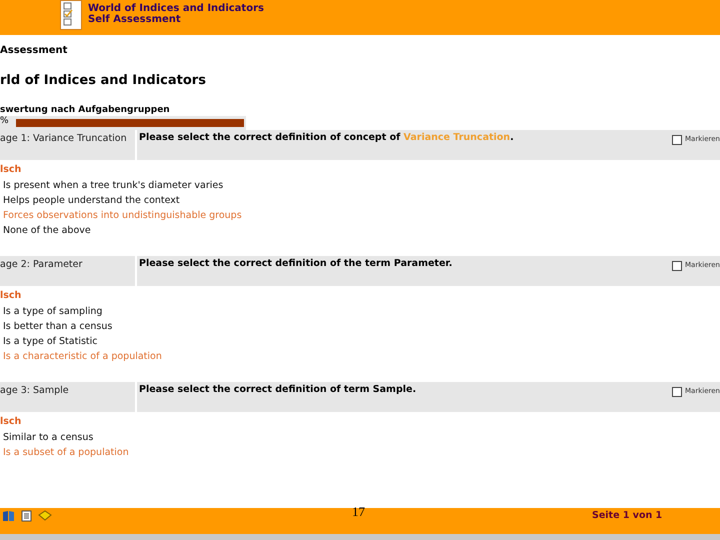 The width and height of the screenshot is (720, 540). What do you see at coordinates (277, 390) in the screenshot?
I see `question-text: Please select the correct definition of term Sample.` at bounding box center [277, 390].